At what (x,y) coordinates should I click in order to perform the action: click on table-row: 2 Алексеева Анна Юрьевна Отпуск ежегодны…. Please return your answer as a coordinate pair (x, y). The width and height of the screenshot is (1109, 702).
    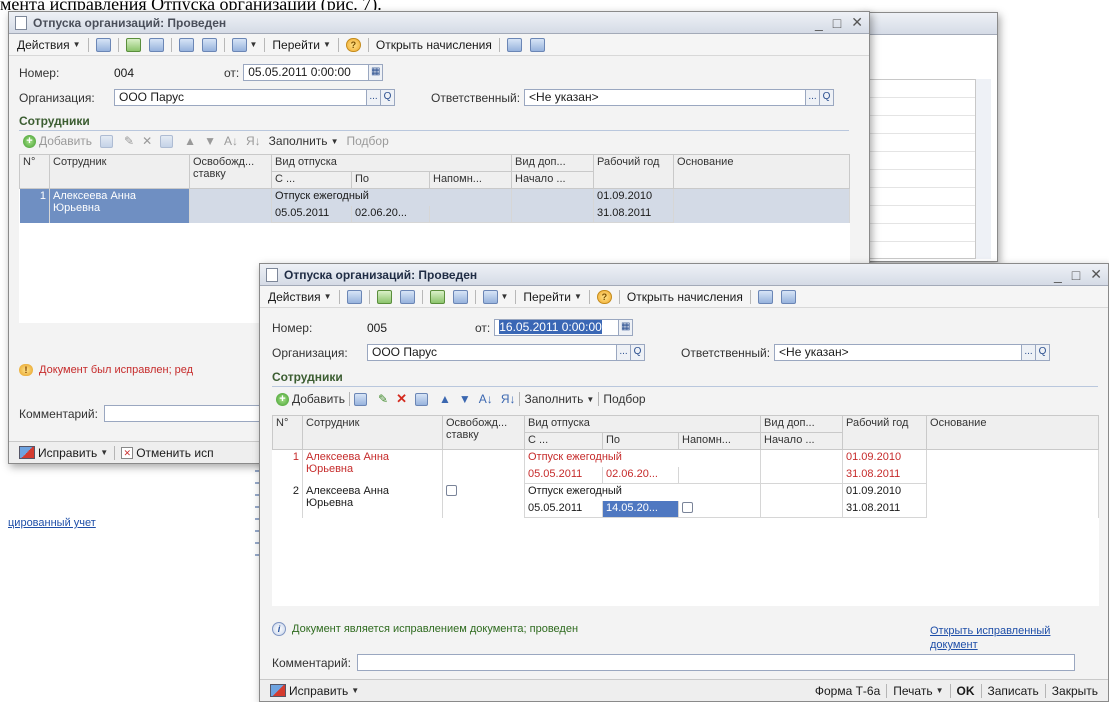
    Looking at the image, I should click on (686, 500).